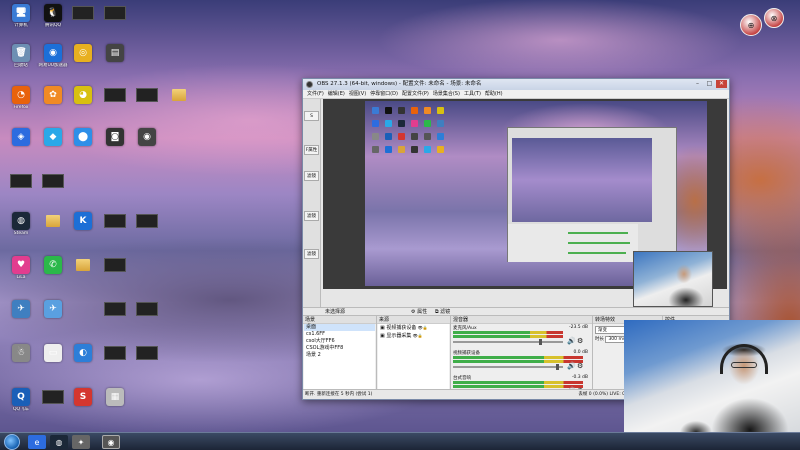  Describe the element at coordinates (697, 84) in the screenshot. I see `minimize-button: –` at that location.